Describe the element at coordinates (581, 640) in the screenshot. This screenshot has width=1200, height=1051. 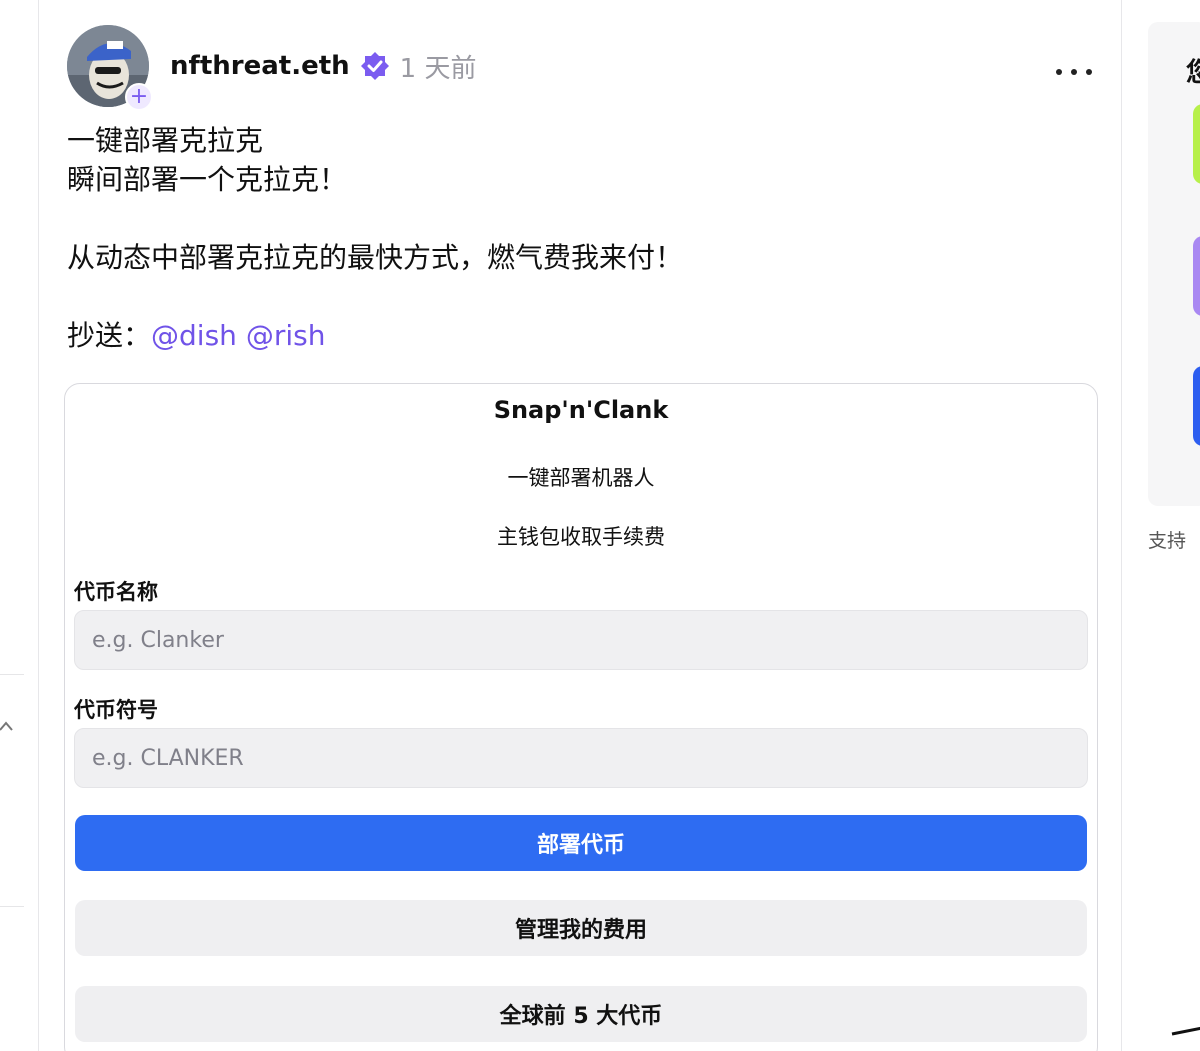
I see `token-name-input` at that location.